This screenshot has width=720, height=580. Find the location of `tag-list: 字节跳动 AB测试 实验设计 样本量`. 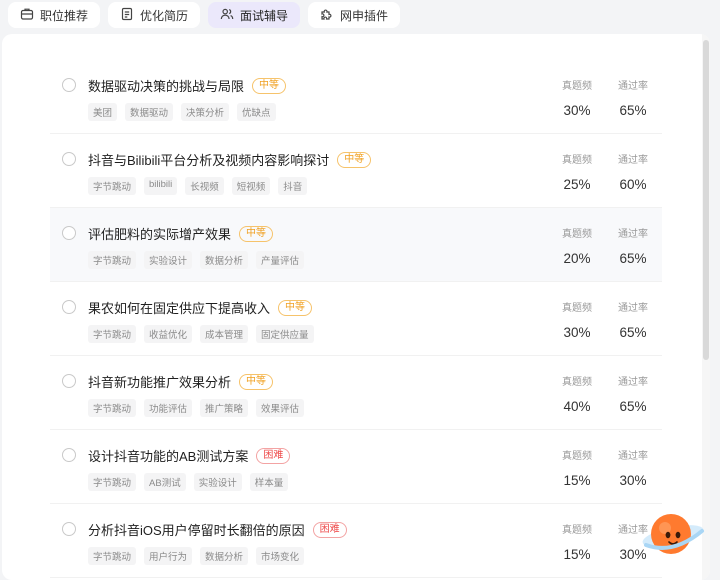

tag-list: 字节跳动 AB测试 实验设计 样本量 is located at coordinates (188, 482).